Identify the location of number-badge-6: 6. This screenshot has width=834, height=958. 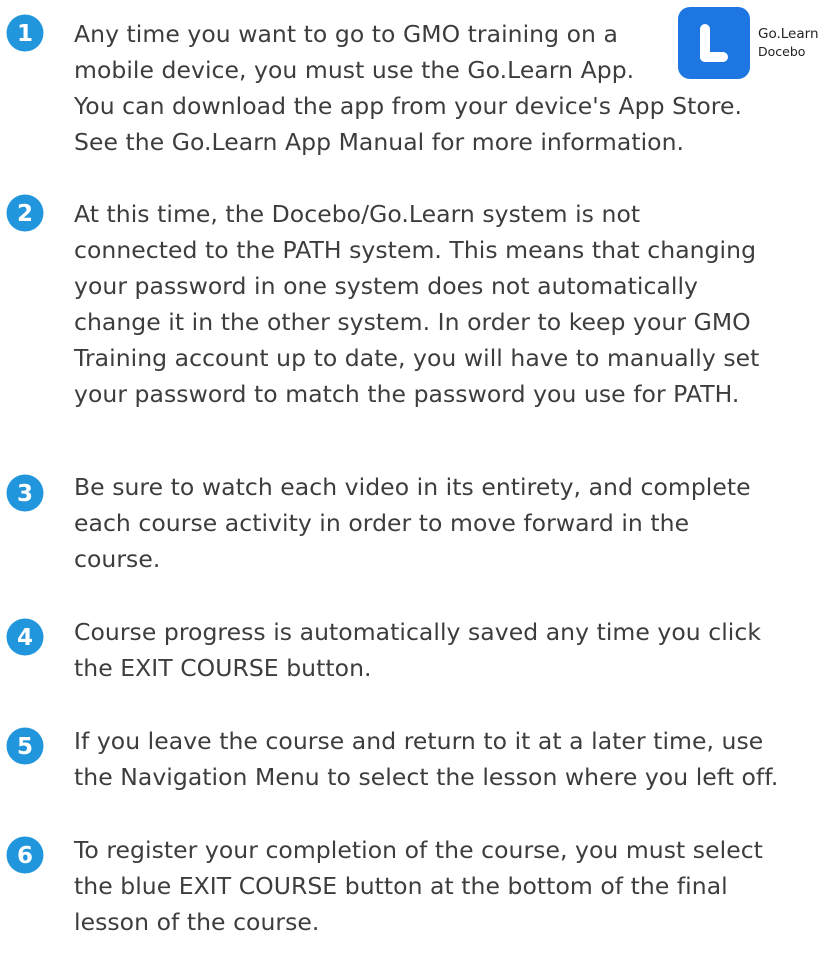
(25, 855).